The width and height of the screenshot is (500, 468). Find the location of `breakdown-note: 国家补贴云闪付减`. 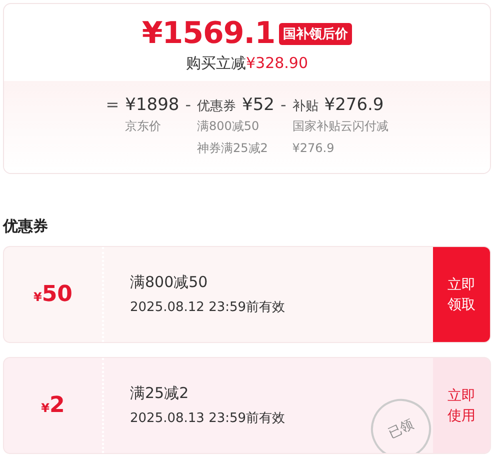

breakdown-note: 国家补贴云闪付减 is located at coordinates (340, 126).